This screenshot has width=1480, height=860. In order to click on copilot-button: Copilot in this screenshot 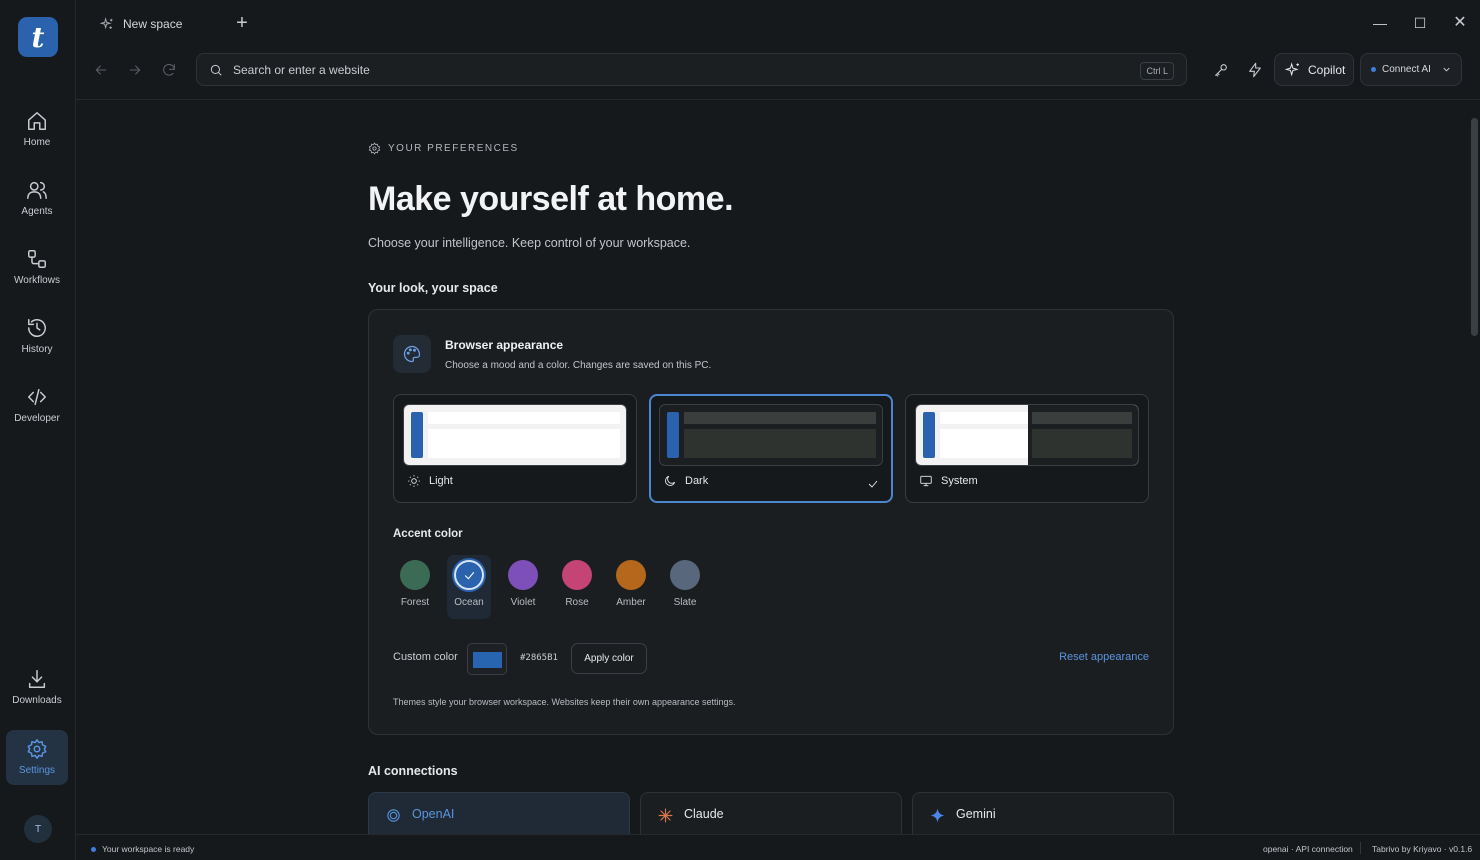, I will do `click(1314, 69)`.